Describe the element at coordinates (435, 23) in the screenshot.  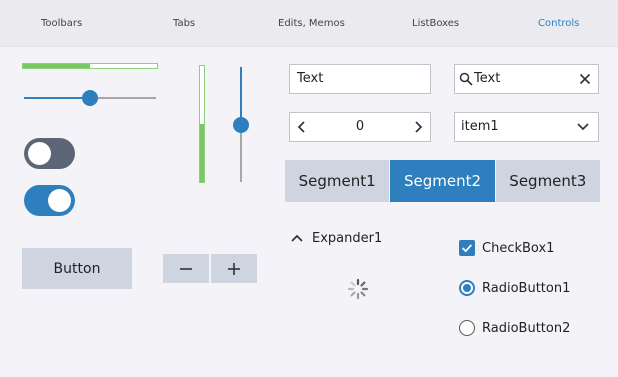
I see `tab-listboxes: ListBoxes` at that location.